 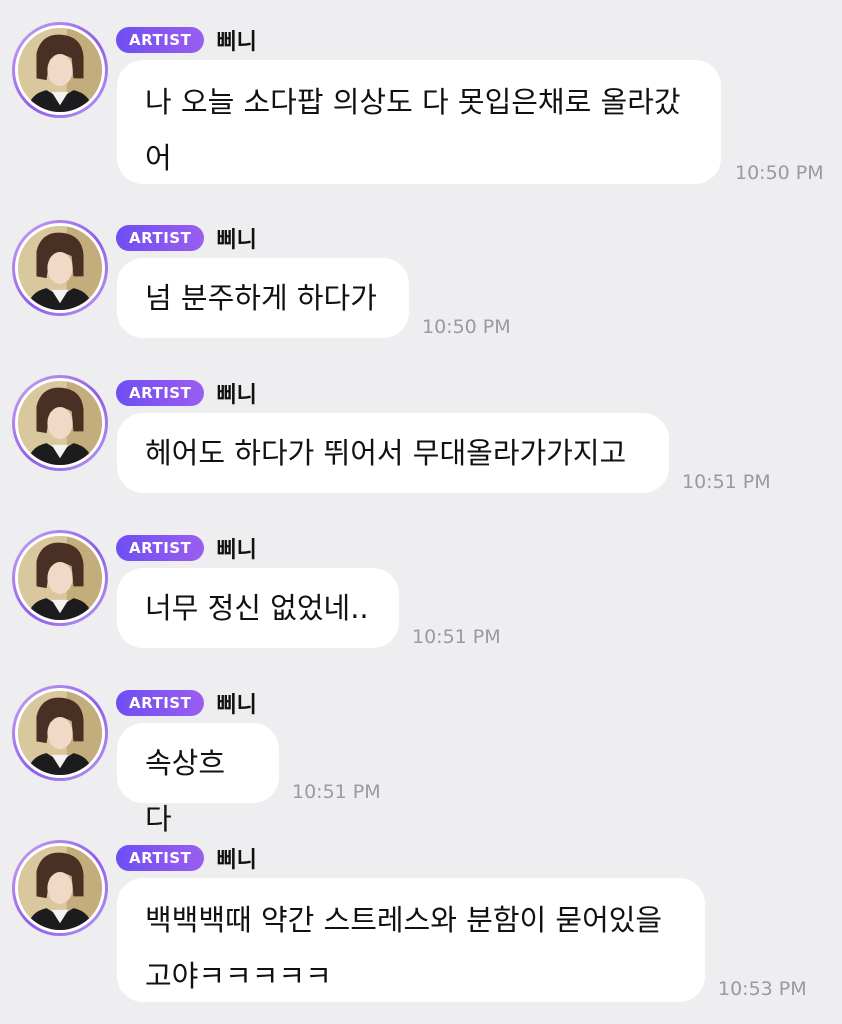 What do you see at coordinates (185, 791) in the screenshot?
I see `message-line: 속상흐다` at bounding box center [185, 791].